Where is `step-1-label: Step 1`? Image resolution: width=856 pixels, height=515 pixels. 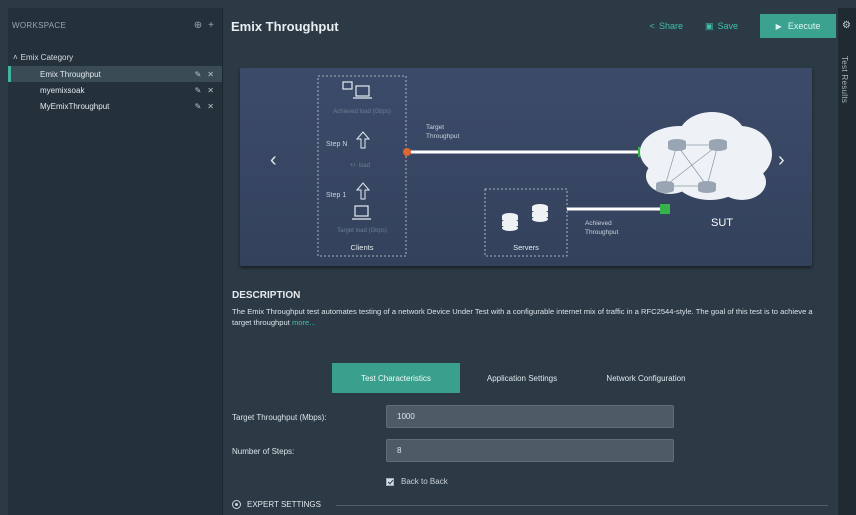
step-1-label: Step 1 is located at coordinates (336, 195).